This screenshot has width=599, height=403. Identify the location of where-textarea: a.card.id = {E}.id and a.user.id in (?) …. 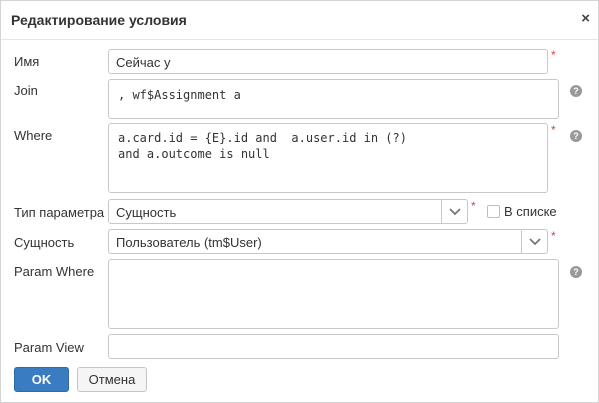
(328, 158).